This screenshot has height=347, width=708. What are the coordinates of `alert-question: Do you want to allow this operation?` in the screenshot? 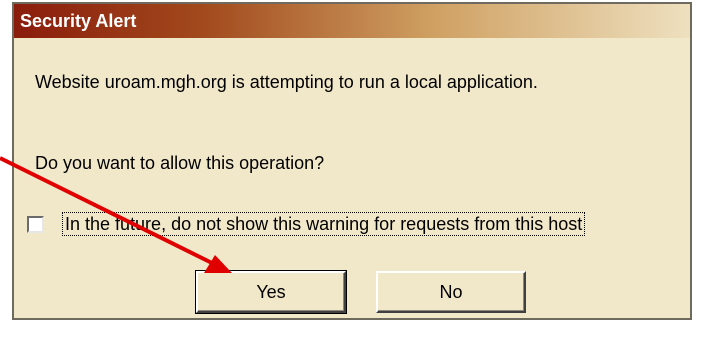 It's located at (180, 163).